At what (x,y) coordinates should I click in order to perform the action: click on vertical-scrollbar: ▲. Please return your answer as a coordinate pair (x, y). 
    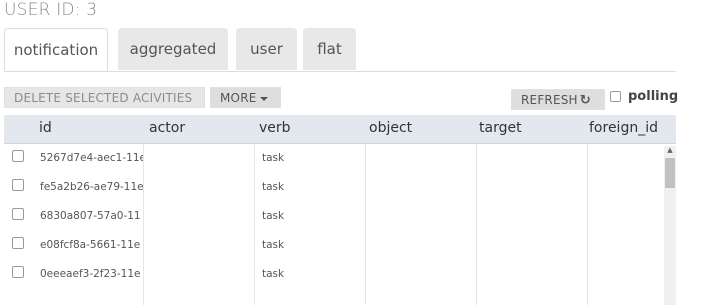
    Looking at the image, I should click on (670, 225).